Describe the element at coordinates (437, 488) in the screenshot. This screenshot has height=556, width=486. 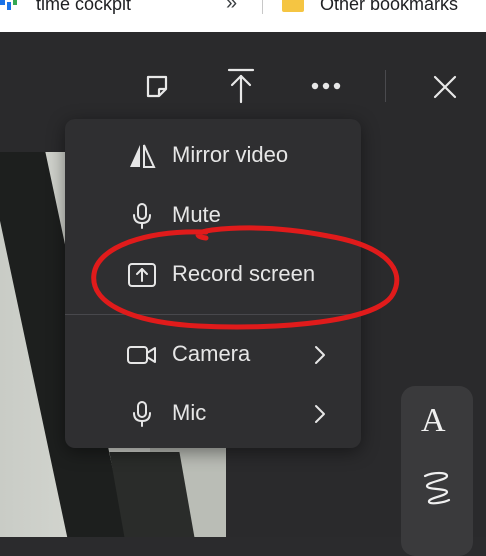
I see `scribble-icon` at that location.